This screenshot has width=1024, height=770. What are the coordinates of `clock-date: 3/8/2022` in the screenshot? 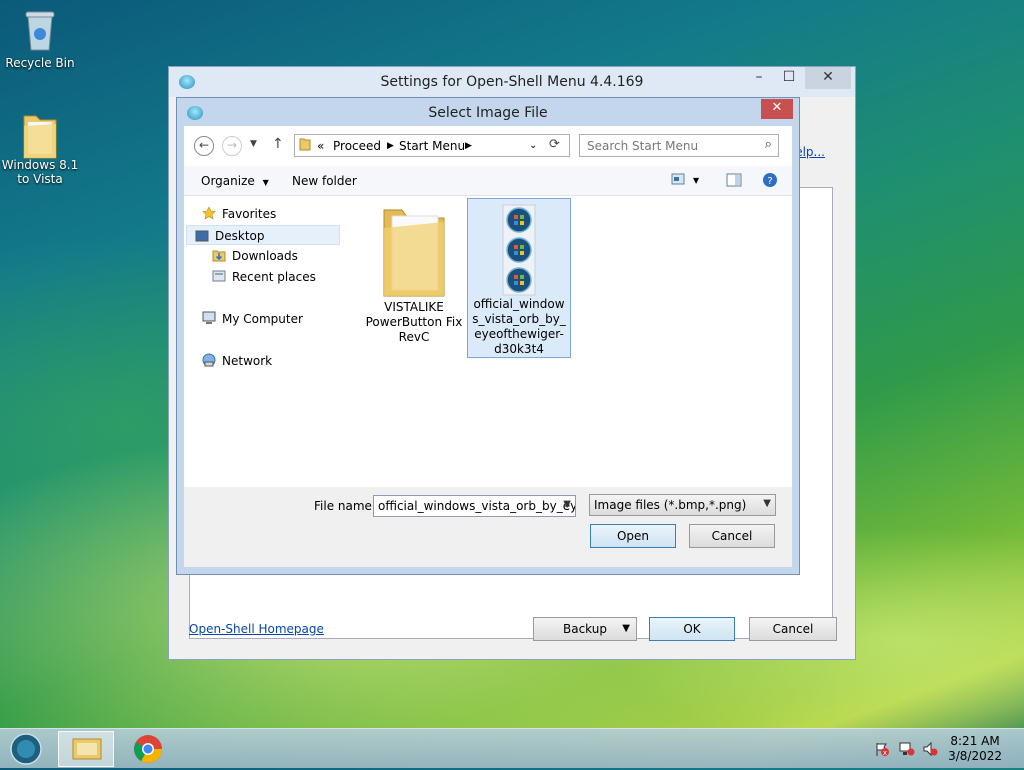 It's located at (975, 756).